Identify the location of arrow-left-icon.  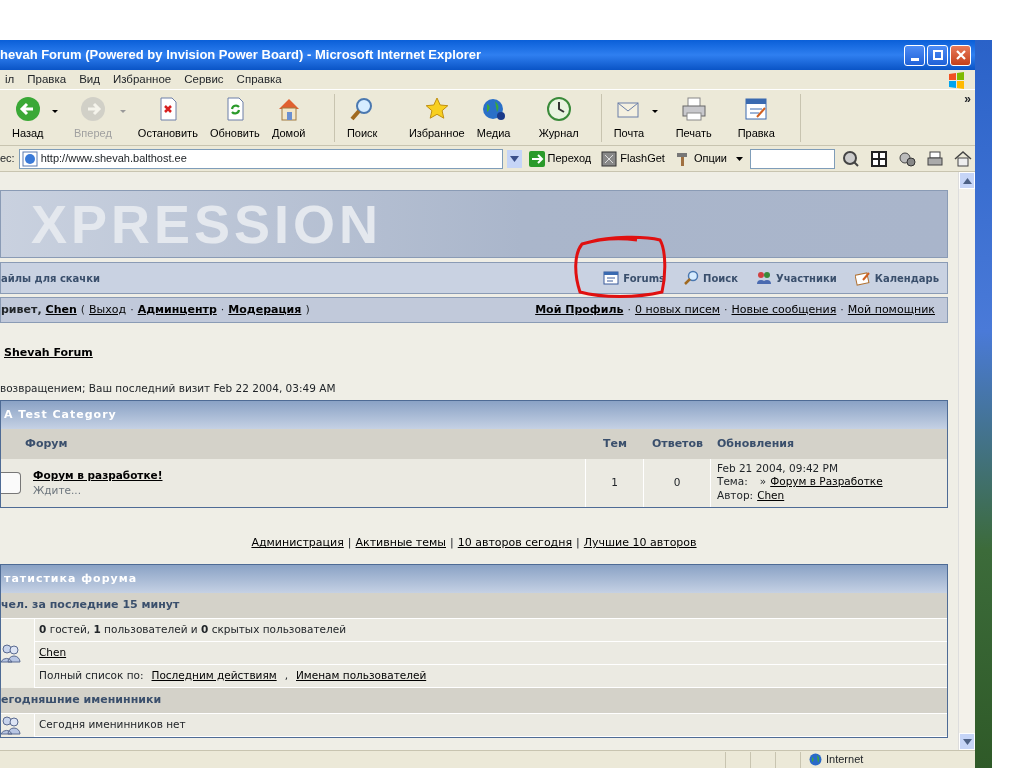
(27, 108).